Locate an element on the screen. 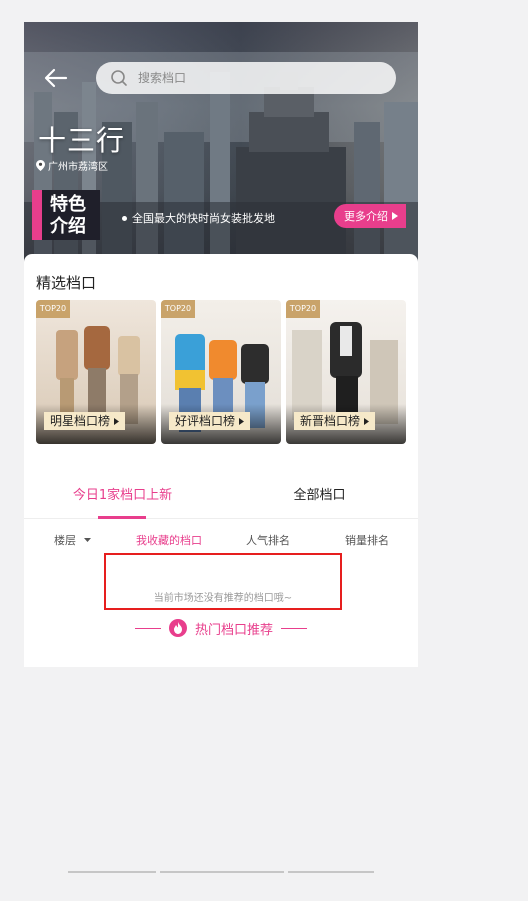 This screenshot has width=528, height=901. feature-tag-line1: 特色 is located at coordinates (68, 204).